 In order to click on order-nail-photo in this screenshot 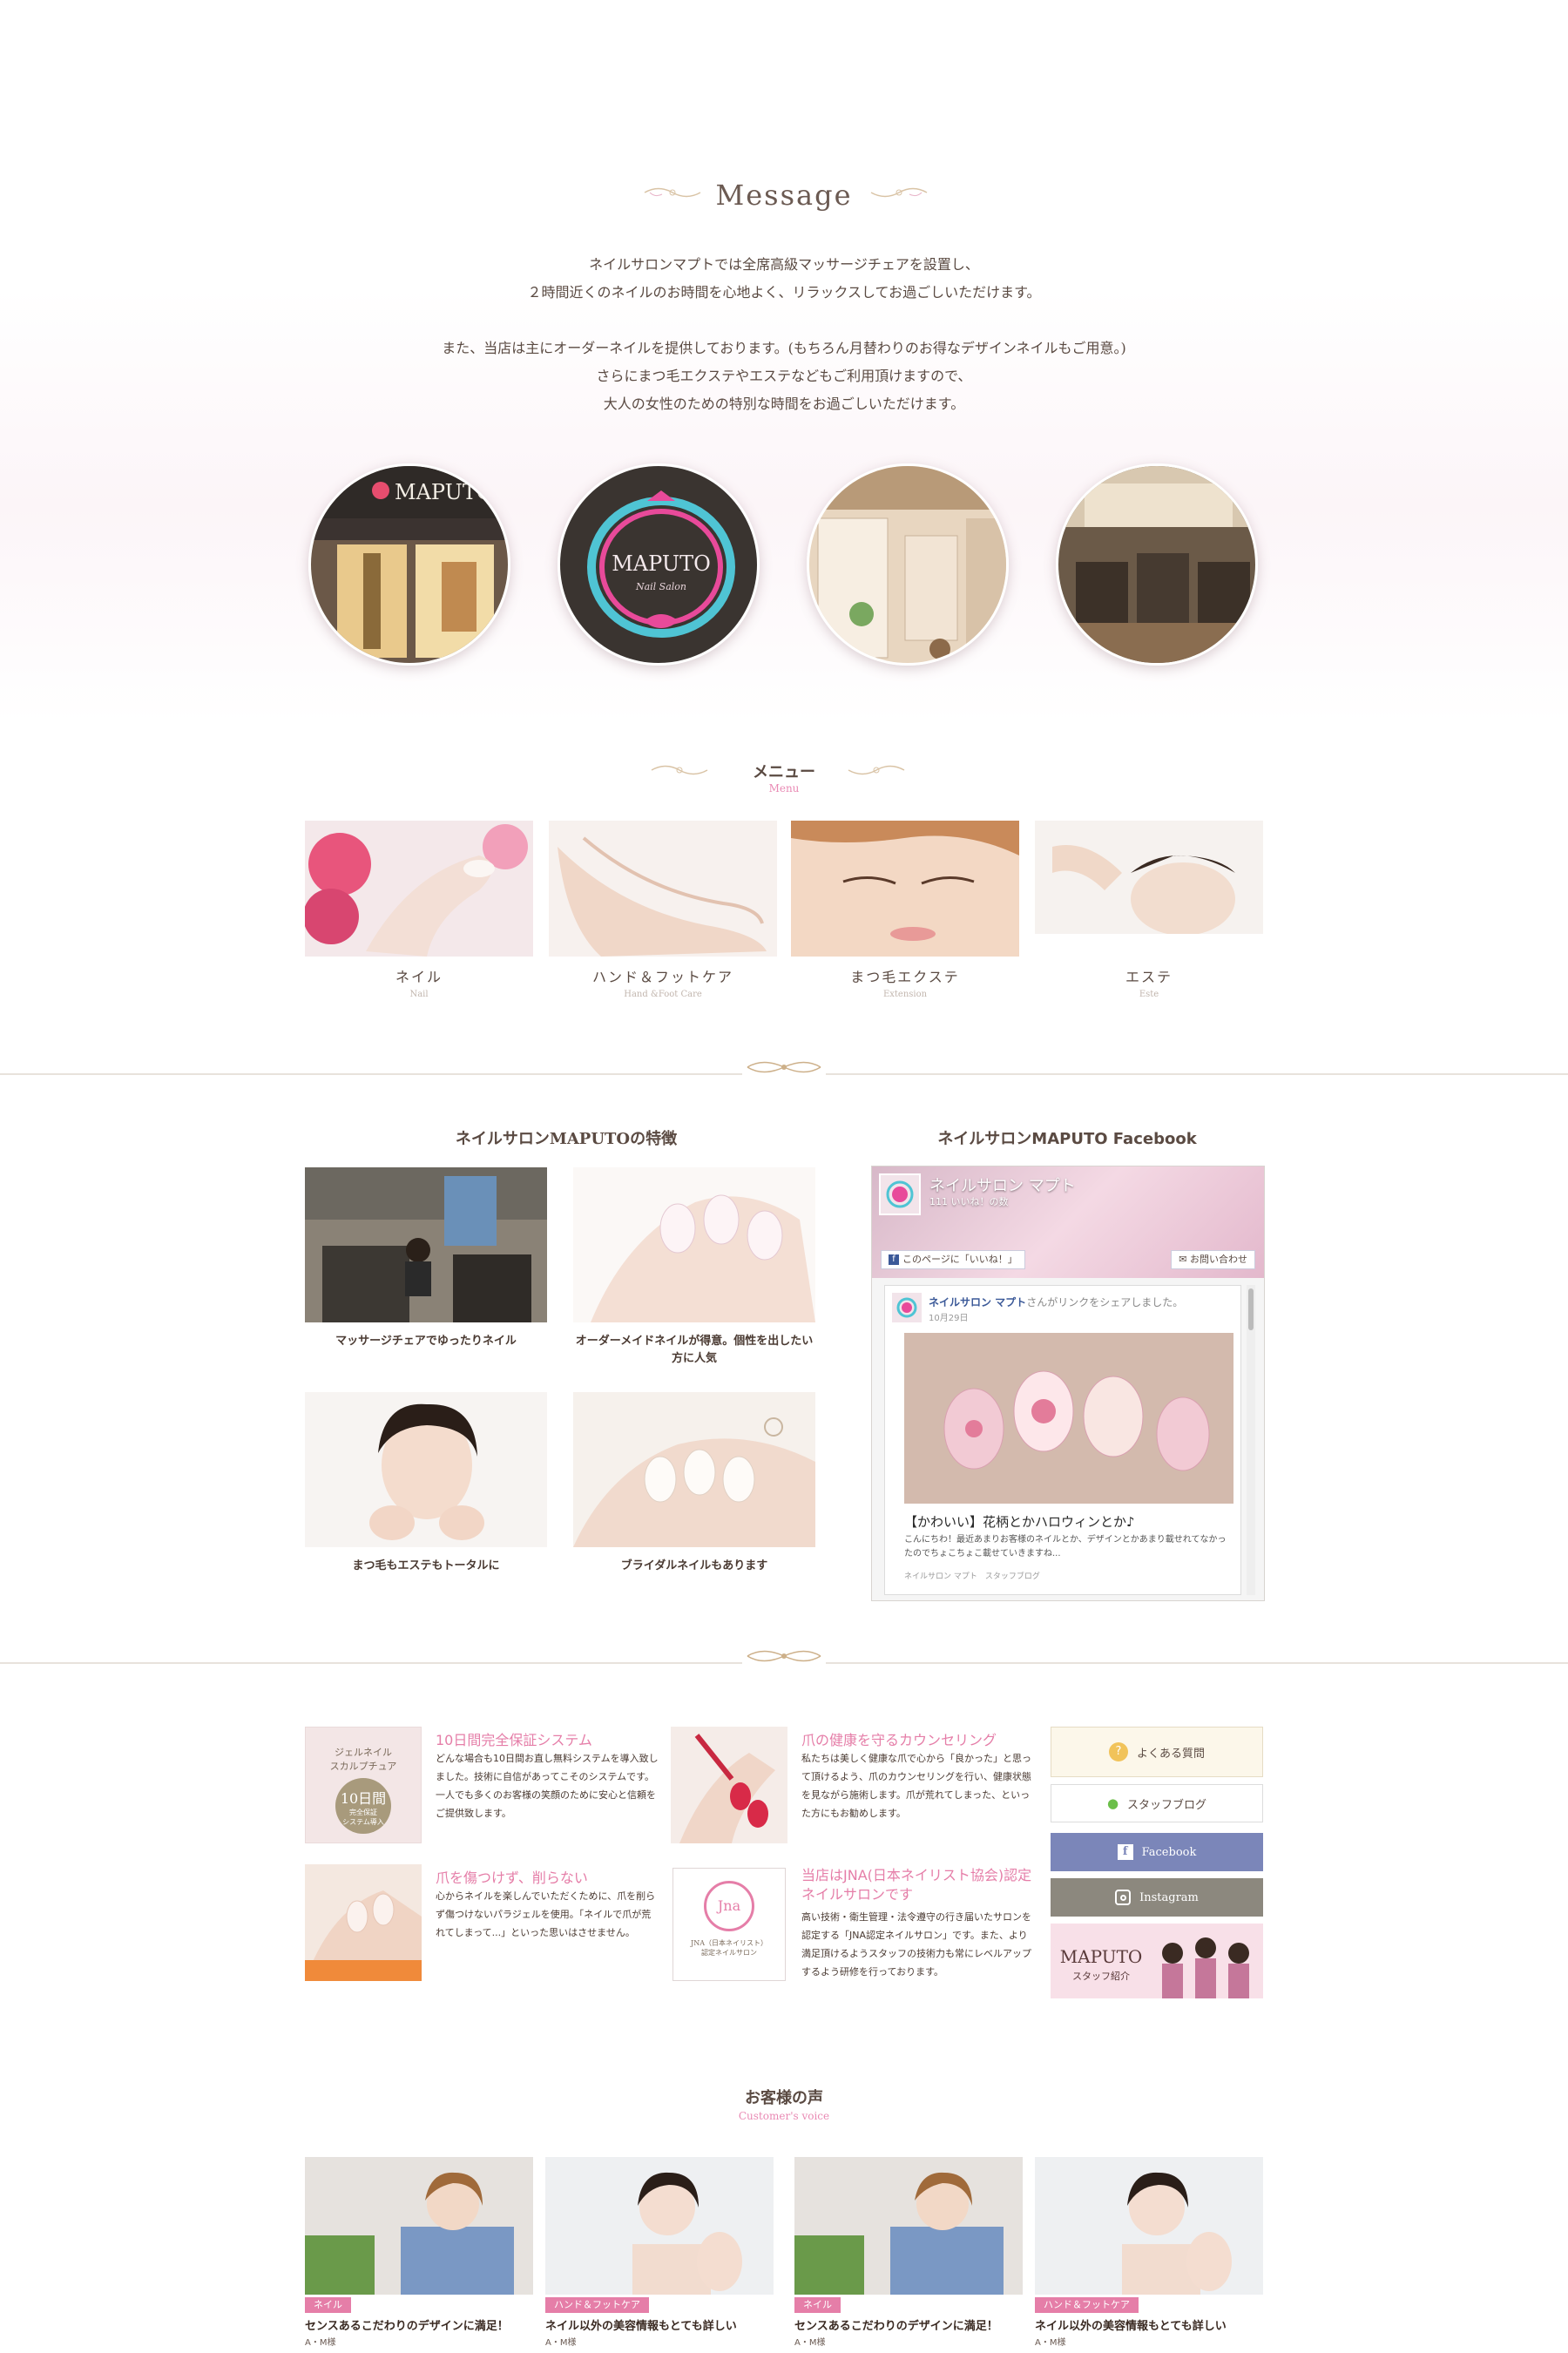, I will do `click(694, 1244)`.